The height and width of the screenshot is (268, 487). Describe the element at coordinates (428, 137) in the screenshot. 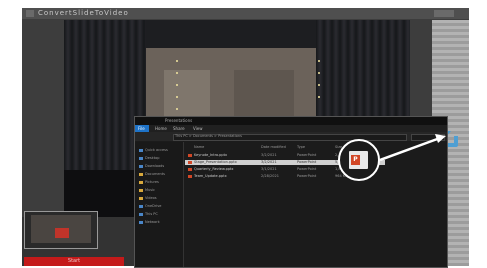

I see `search-input` at that location.